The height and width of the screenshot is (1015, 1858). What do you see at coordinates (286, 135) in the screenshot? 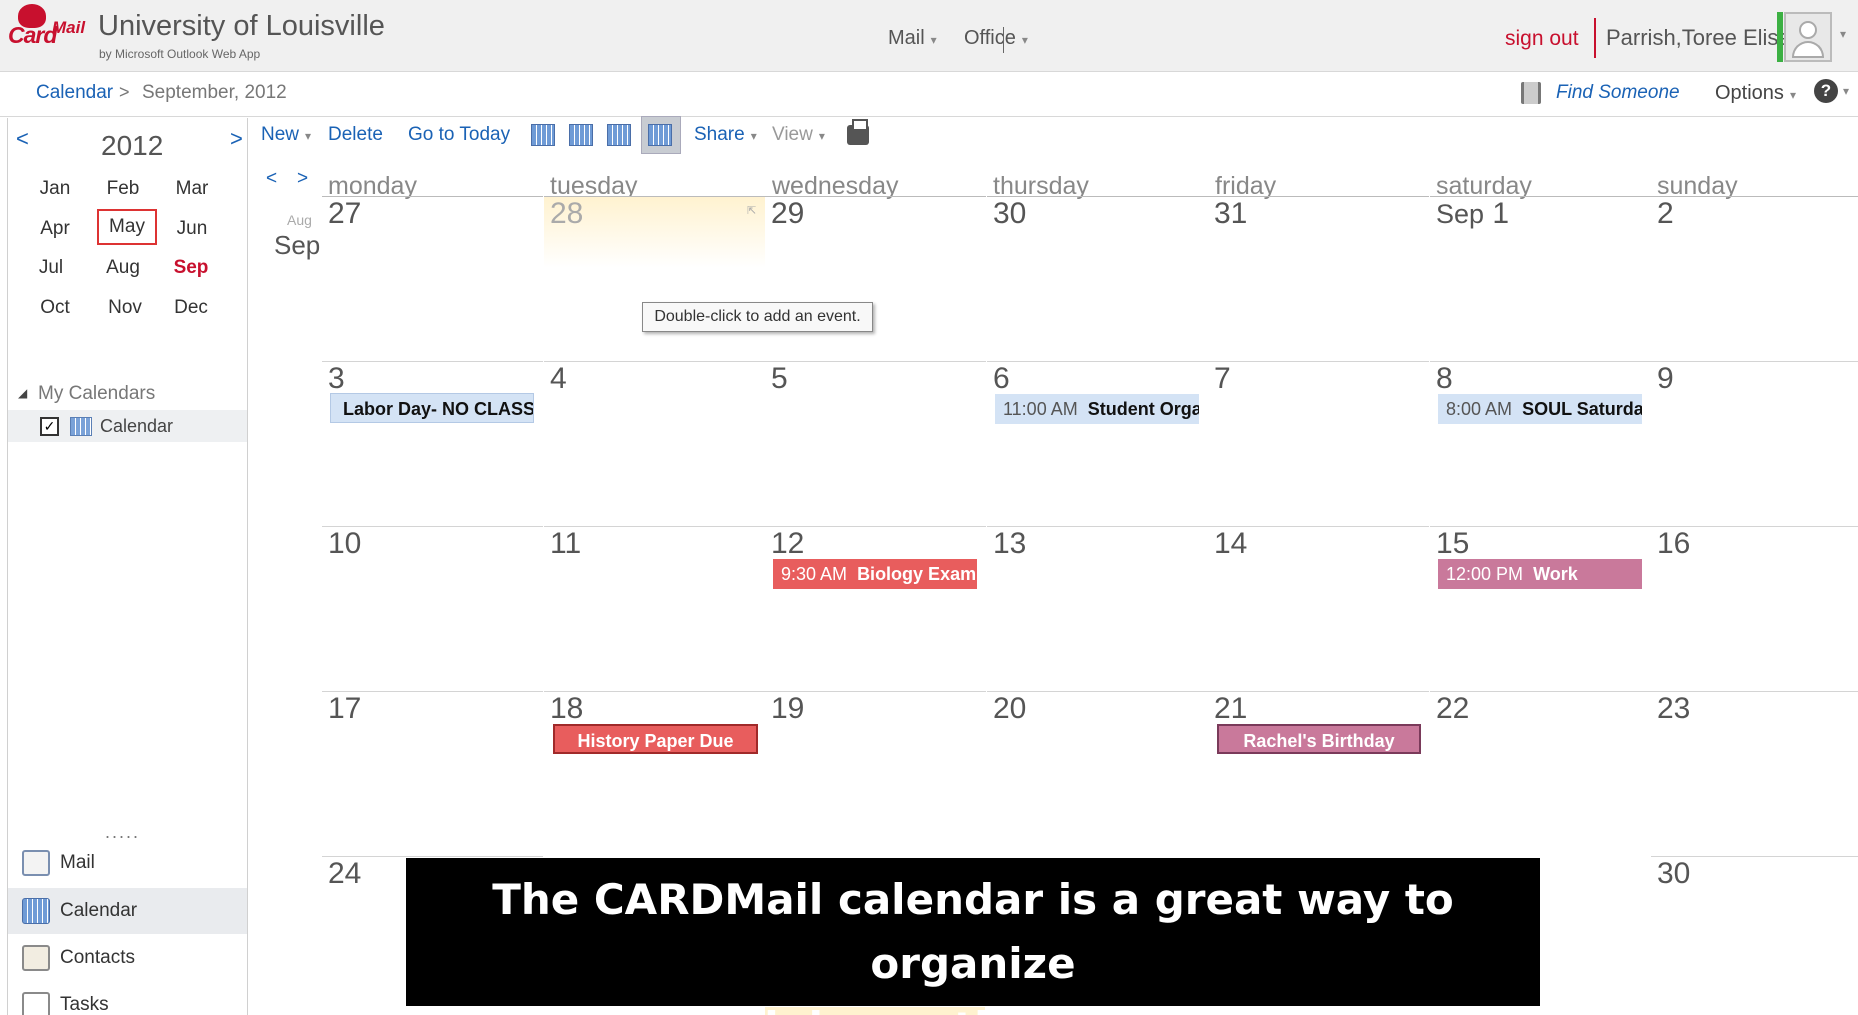
I see `new-button: New ▾` at bounding box center [286, 135].